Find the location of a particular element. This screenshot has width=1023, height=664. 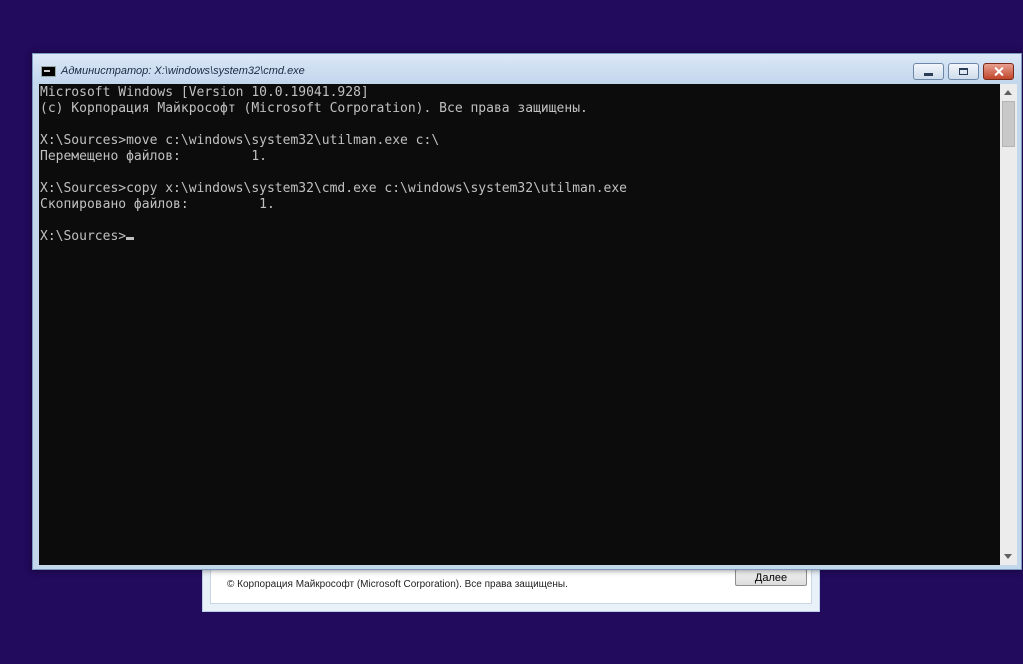

text-cursor is located at coordinates (130, 238).